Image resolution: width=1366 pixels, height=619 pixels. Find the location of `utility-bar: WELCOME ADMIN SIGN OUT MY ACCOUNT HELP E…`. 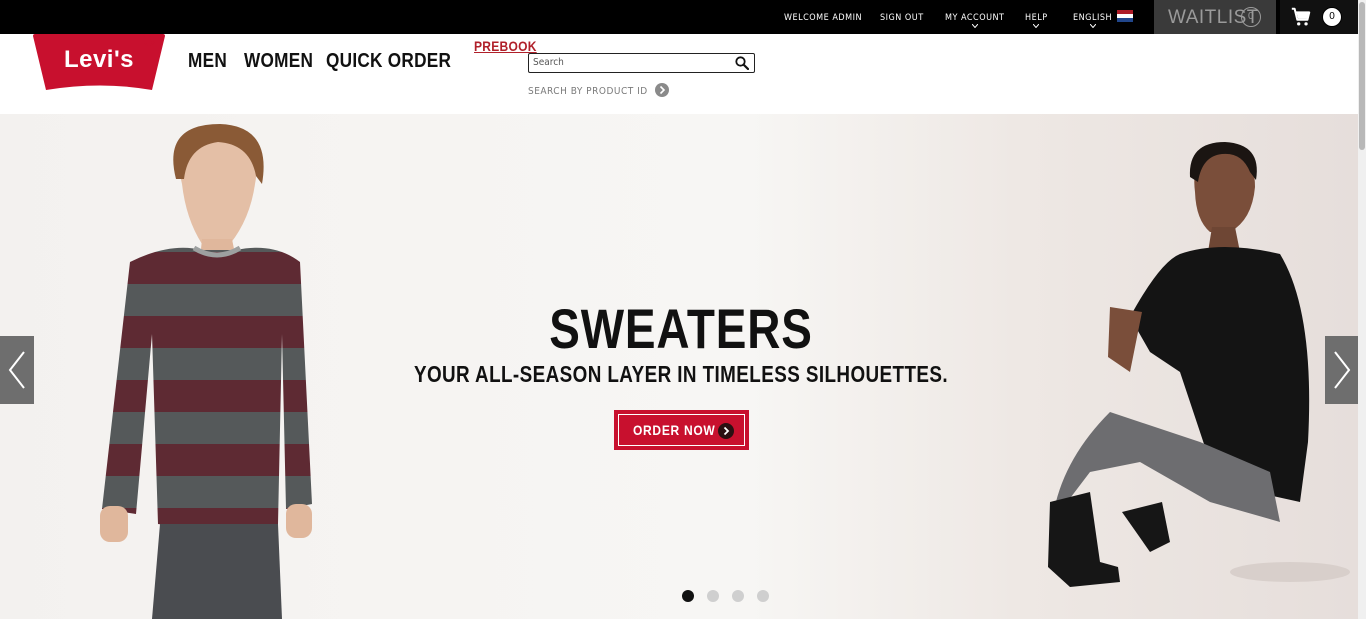

utility-bar: WELCOME ADMIN SIGN OUT MY ACCOUNT HELP E… is located at coordinates (679, 17).